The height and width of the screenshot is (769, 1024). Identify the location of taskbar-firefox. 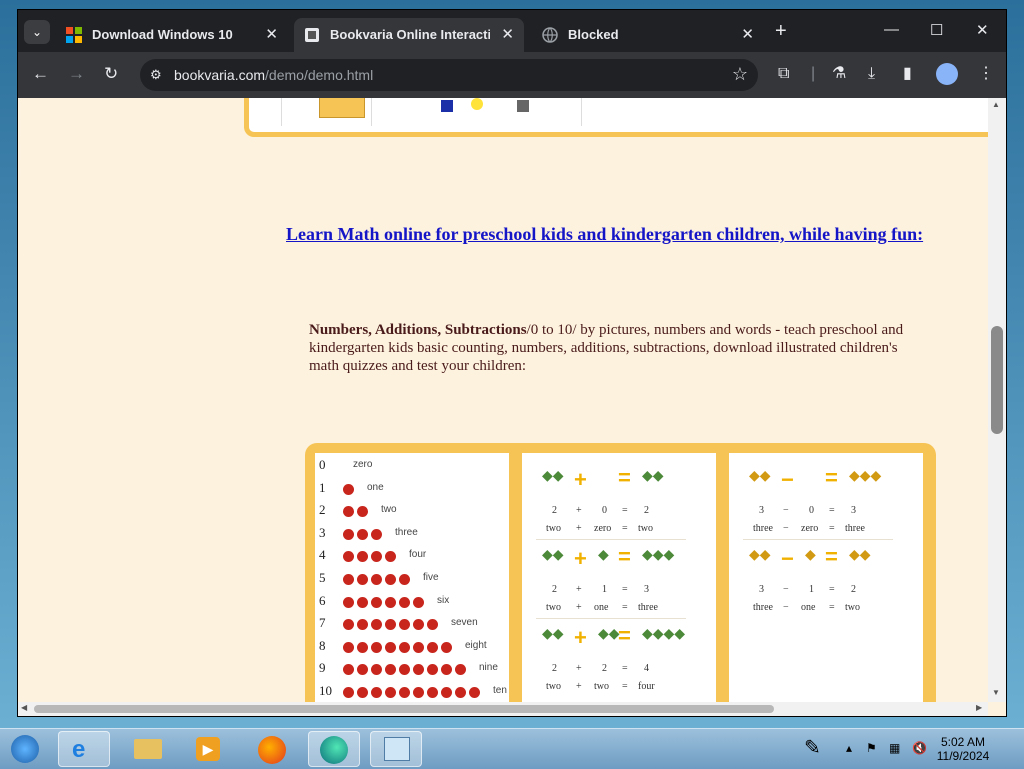
(272, 749).